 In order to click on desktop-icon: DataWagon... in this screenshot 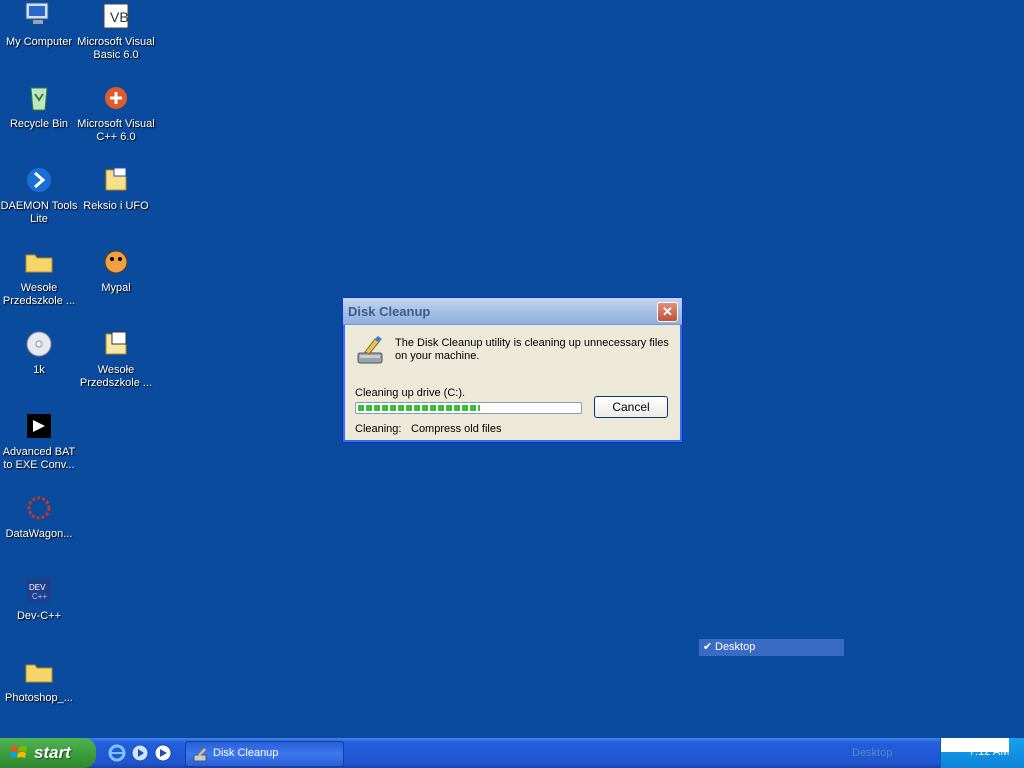, I will do `click(39, 516)`.